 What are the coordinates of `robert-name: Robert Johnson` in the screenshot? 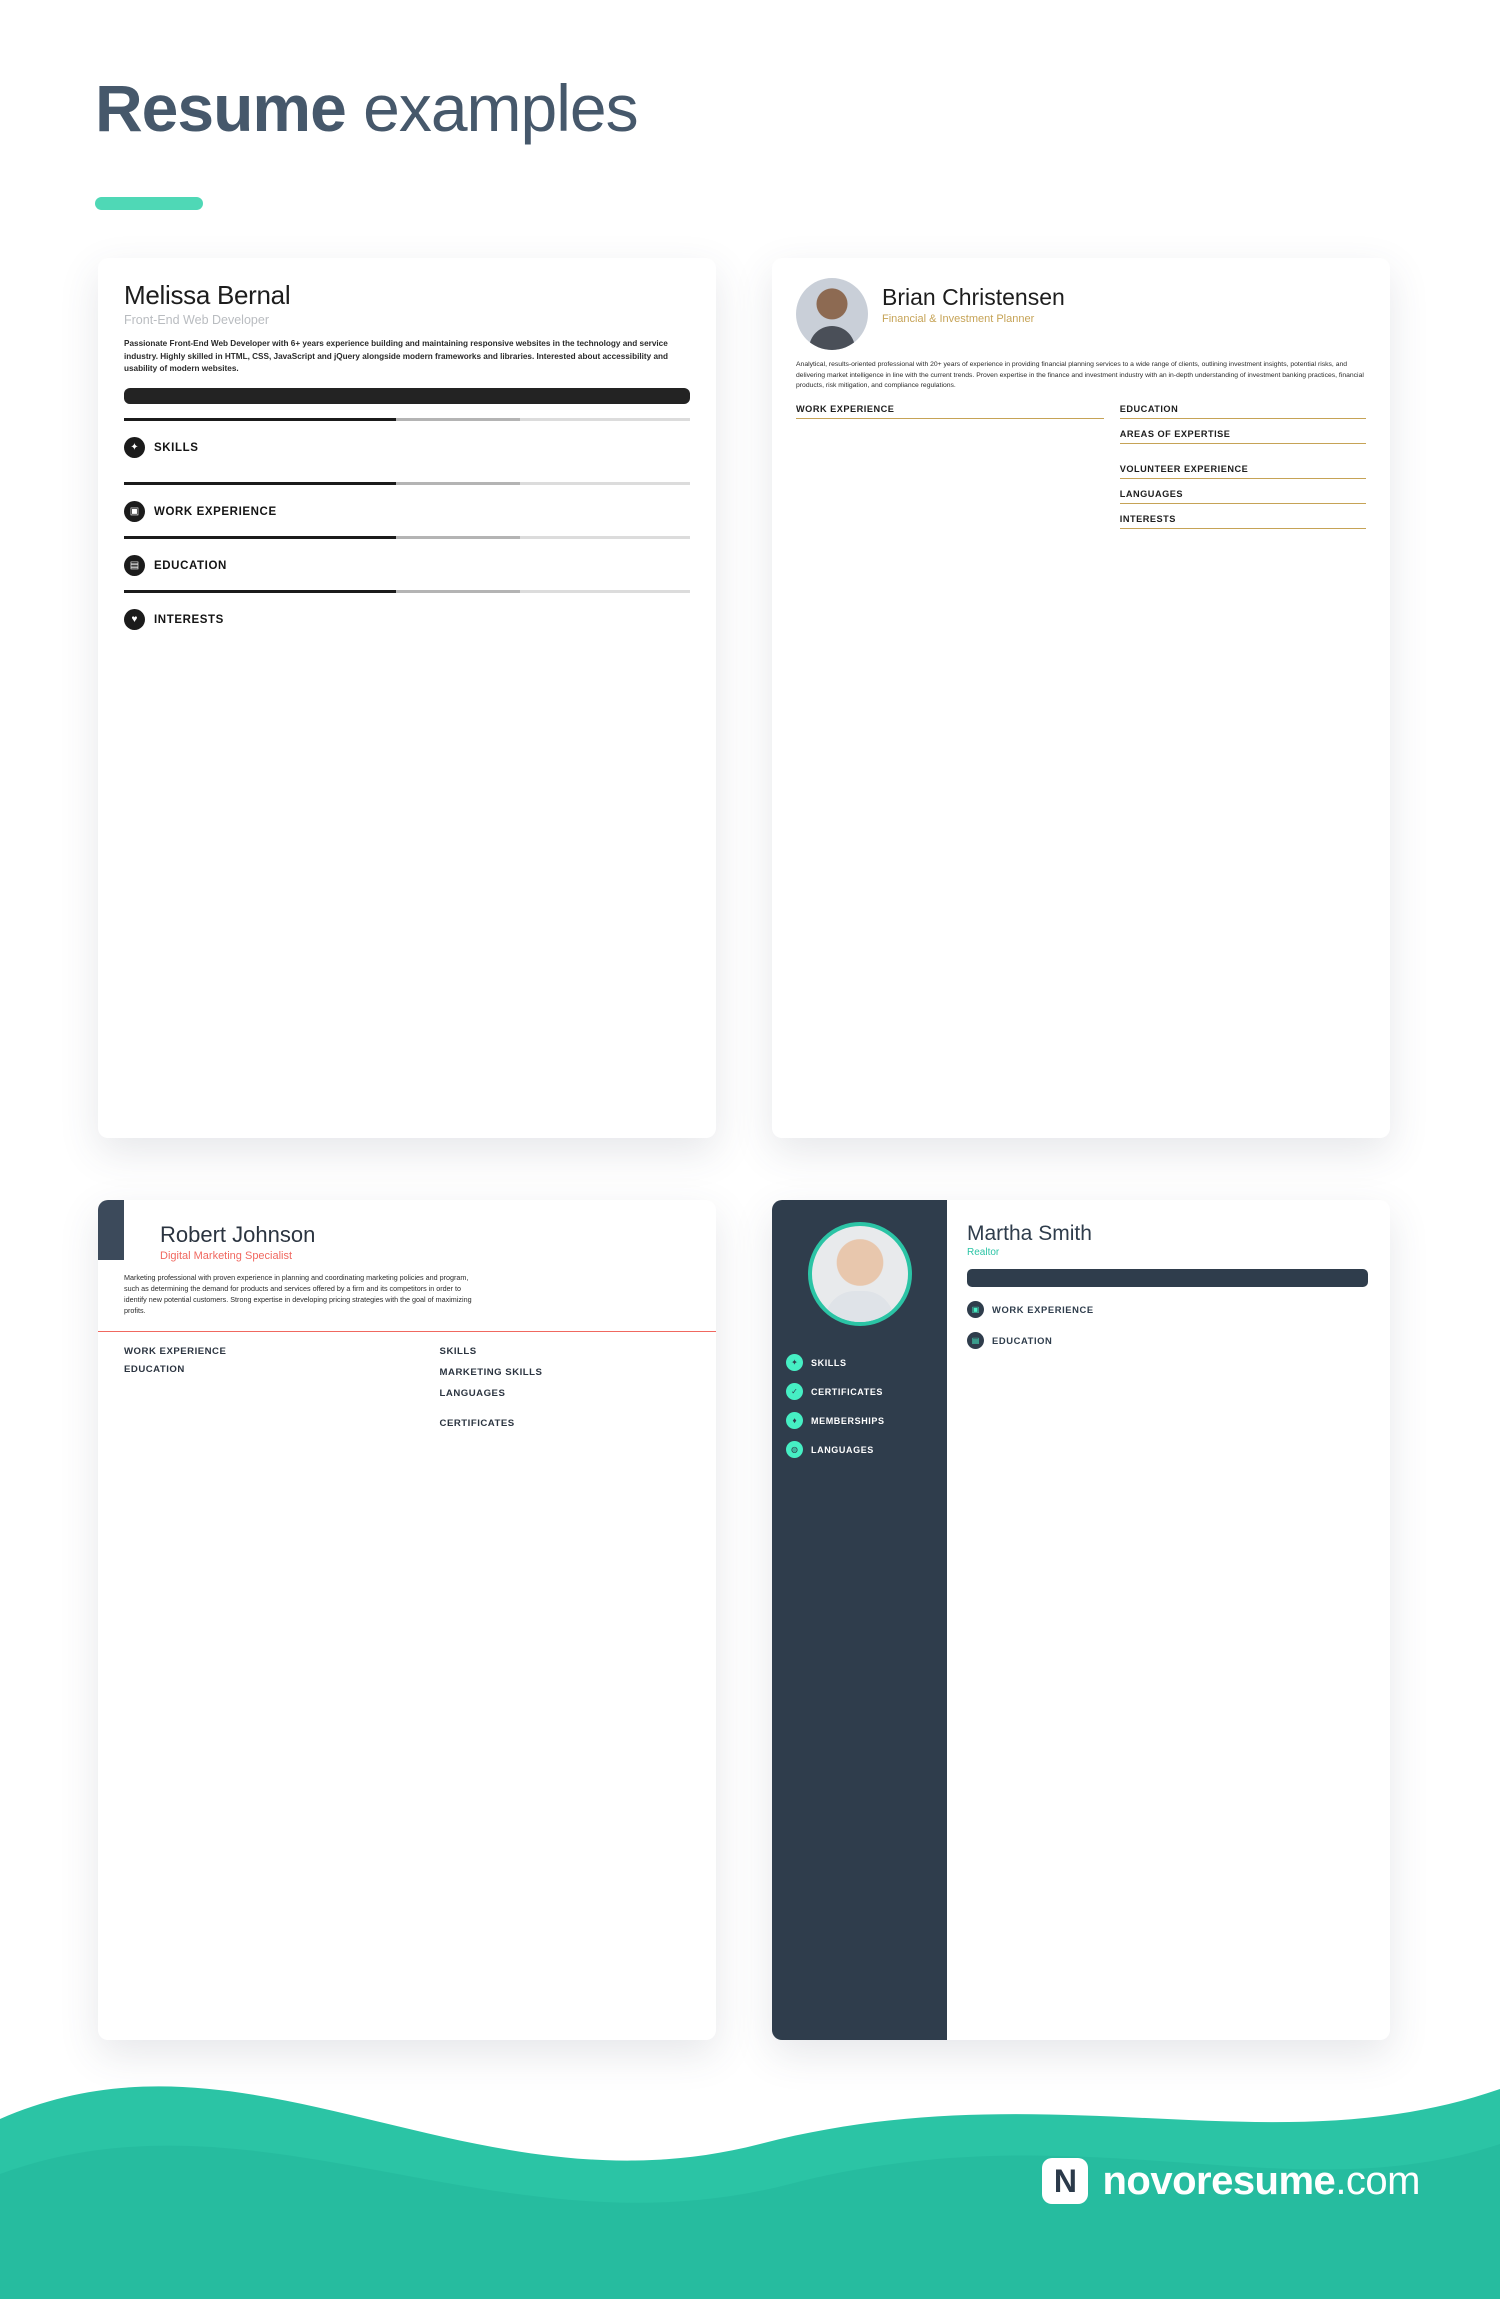 It's located at (238, 1234).